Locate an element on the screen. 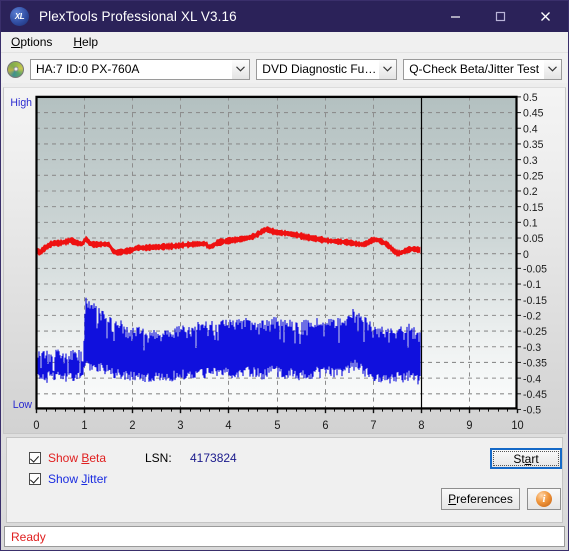 The width and height of the screenshot is (569, 551). svg-text: -0.5 is located at coordinates (532, 410).